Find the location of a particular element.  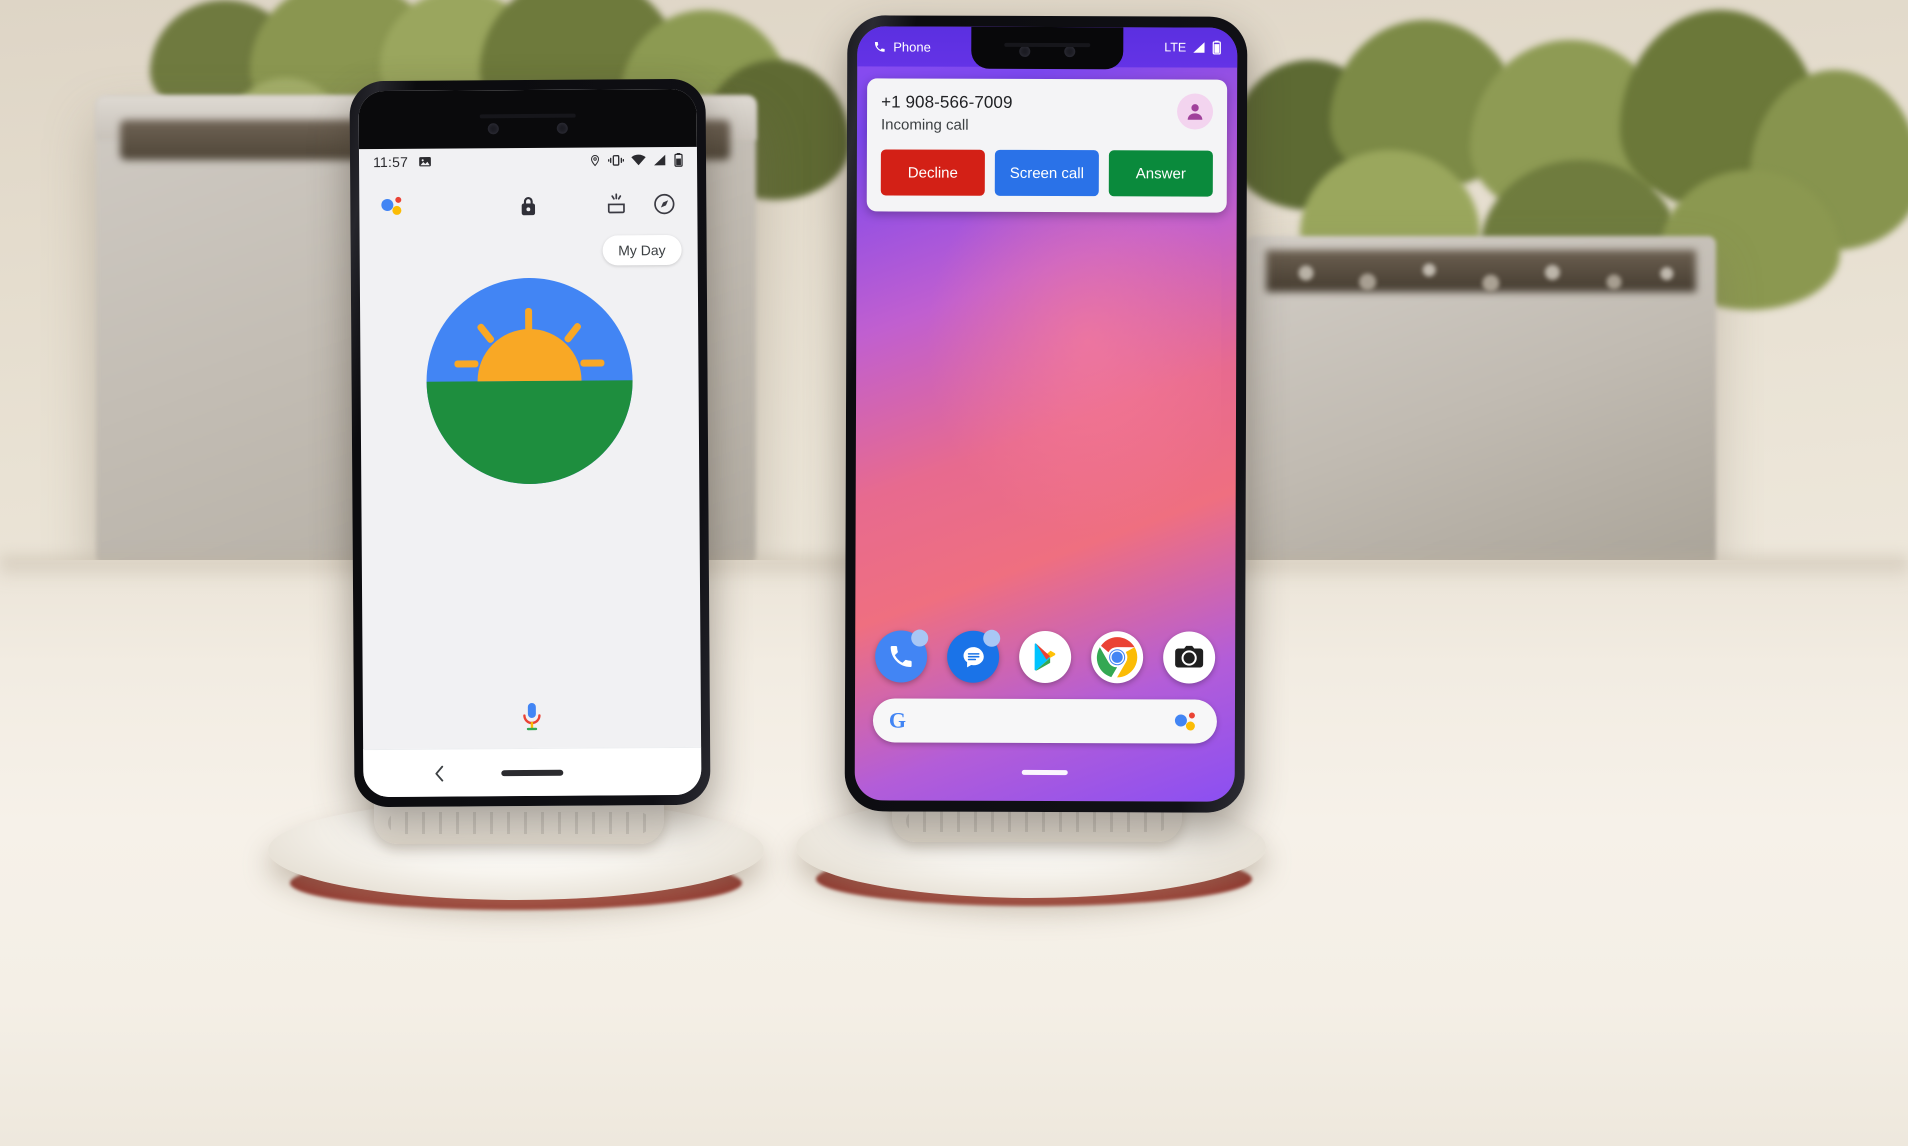

vibrate-icon is located at coordinates (616, 160).